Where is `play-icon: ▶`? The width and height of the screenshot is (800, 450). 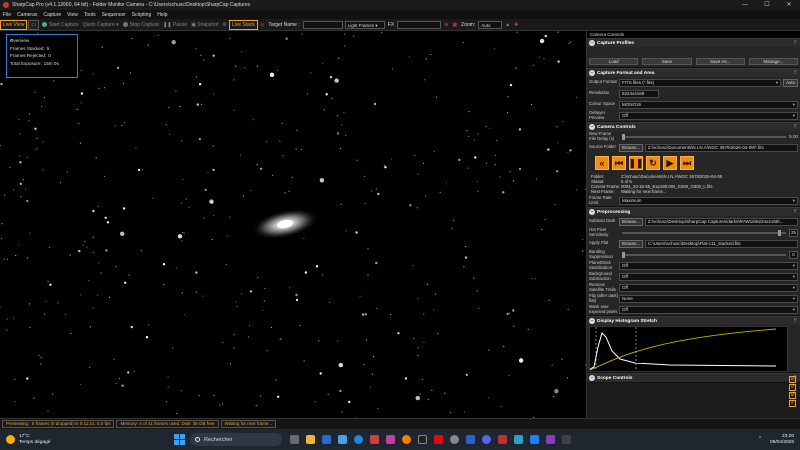
play-icon: ▶ is located at coordinates (670, 163).